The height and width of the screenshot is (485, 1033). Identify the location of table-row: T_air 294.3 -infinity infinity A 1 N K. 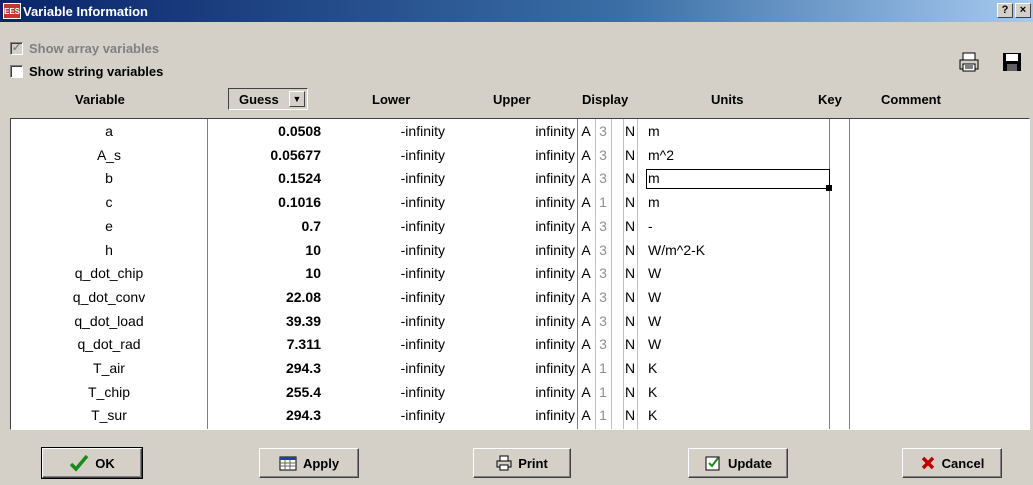
(520, 368).